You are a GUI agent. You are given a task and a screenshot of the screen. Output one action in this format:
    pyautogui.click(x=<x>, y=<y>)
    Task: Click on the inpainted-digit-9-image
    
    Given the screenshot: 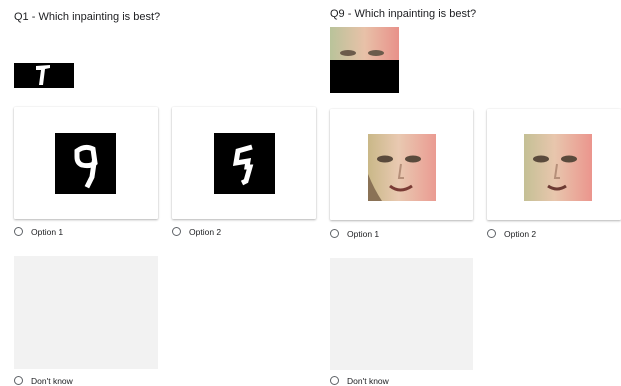 What is the action you would take?
    pyautogui.click(x=85, y=163)
    